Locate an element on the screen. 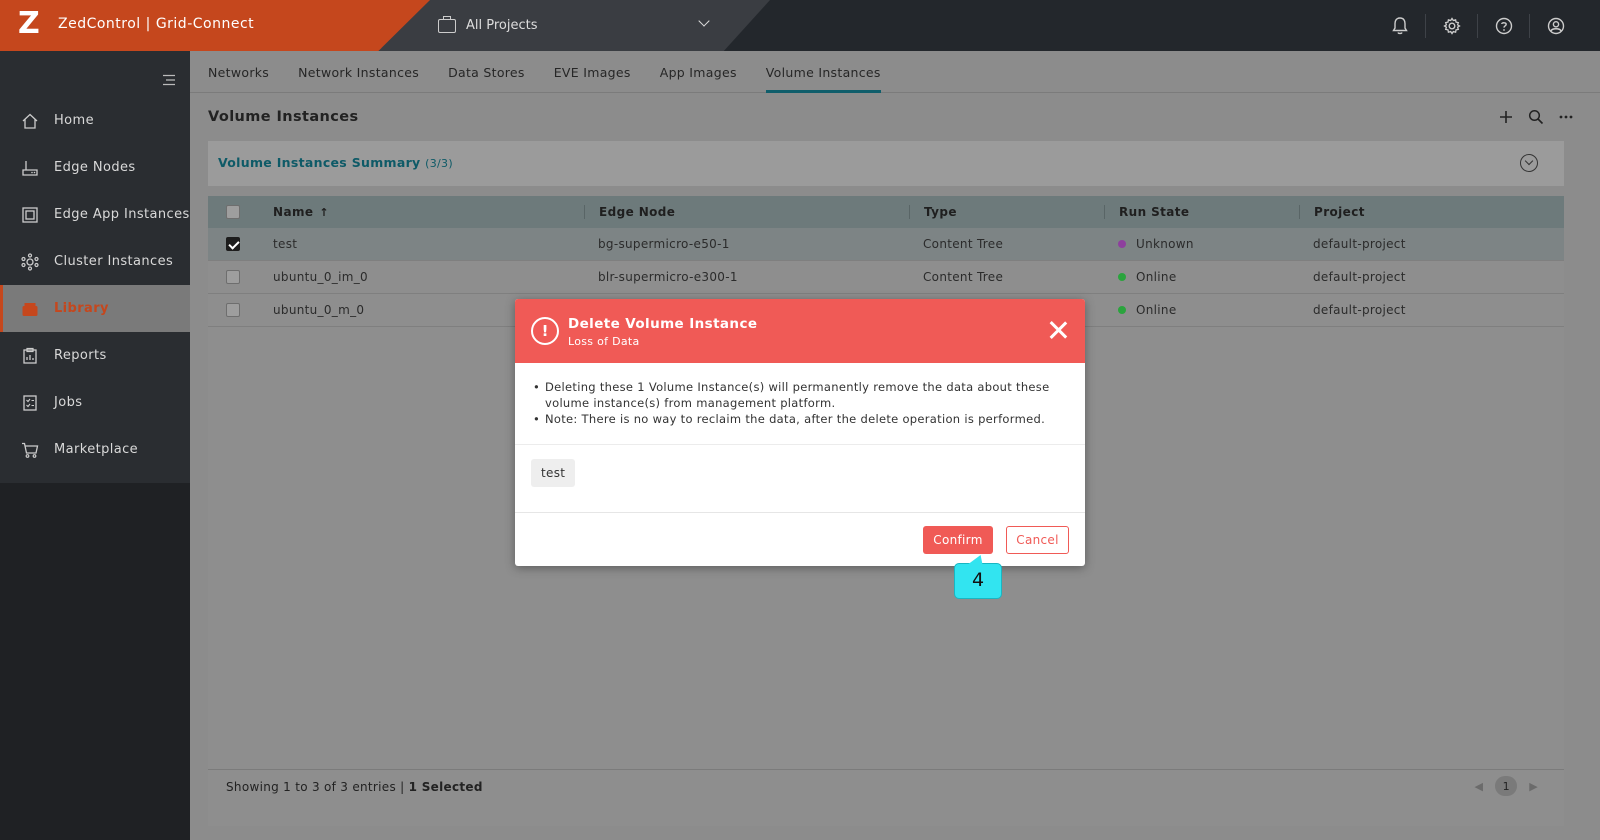 This screenshot has width=1600, height=840. library-icon is located at coordinates (30, 309).